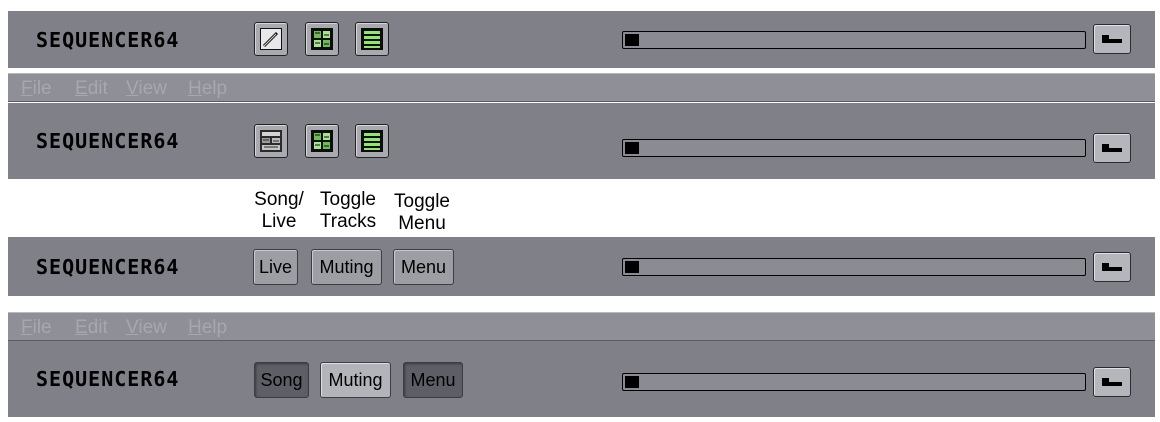 This screenshot has height=422, width=1160. What do you see at coordinates (422, 201) in the screenshot?
I see `caption-toggle-menu-line1: Toggle` at bounding box center [422, 201].